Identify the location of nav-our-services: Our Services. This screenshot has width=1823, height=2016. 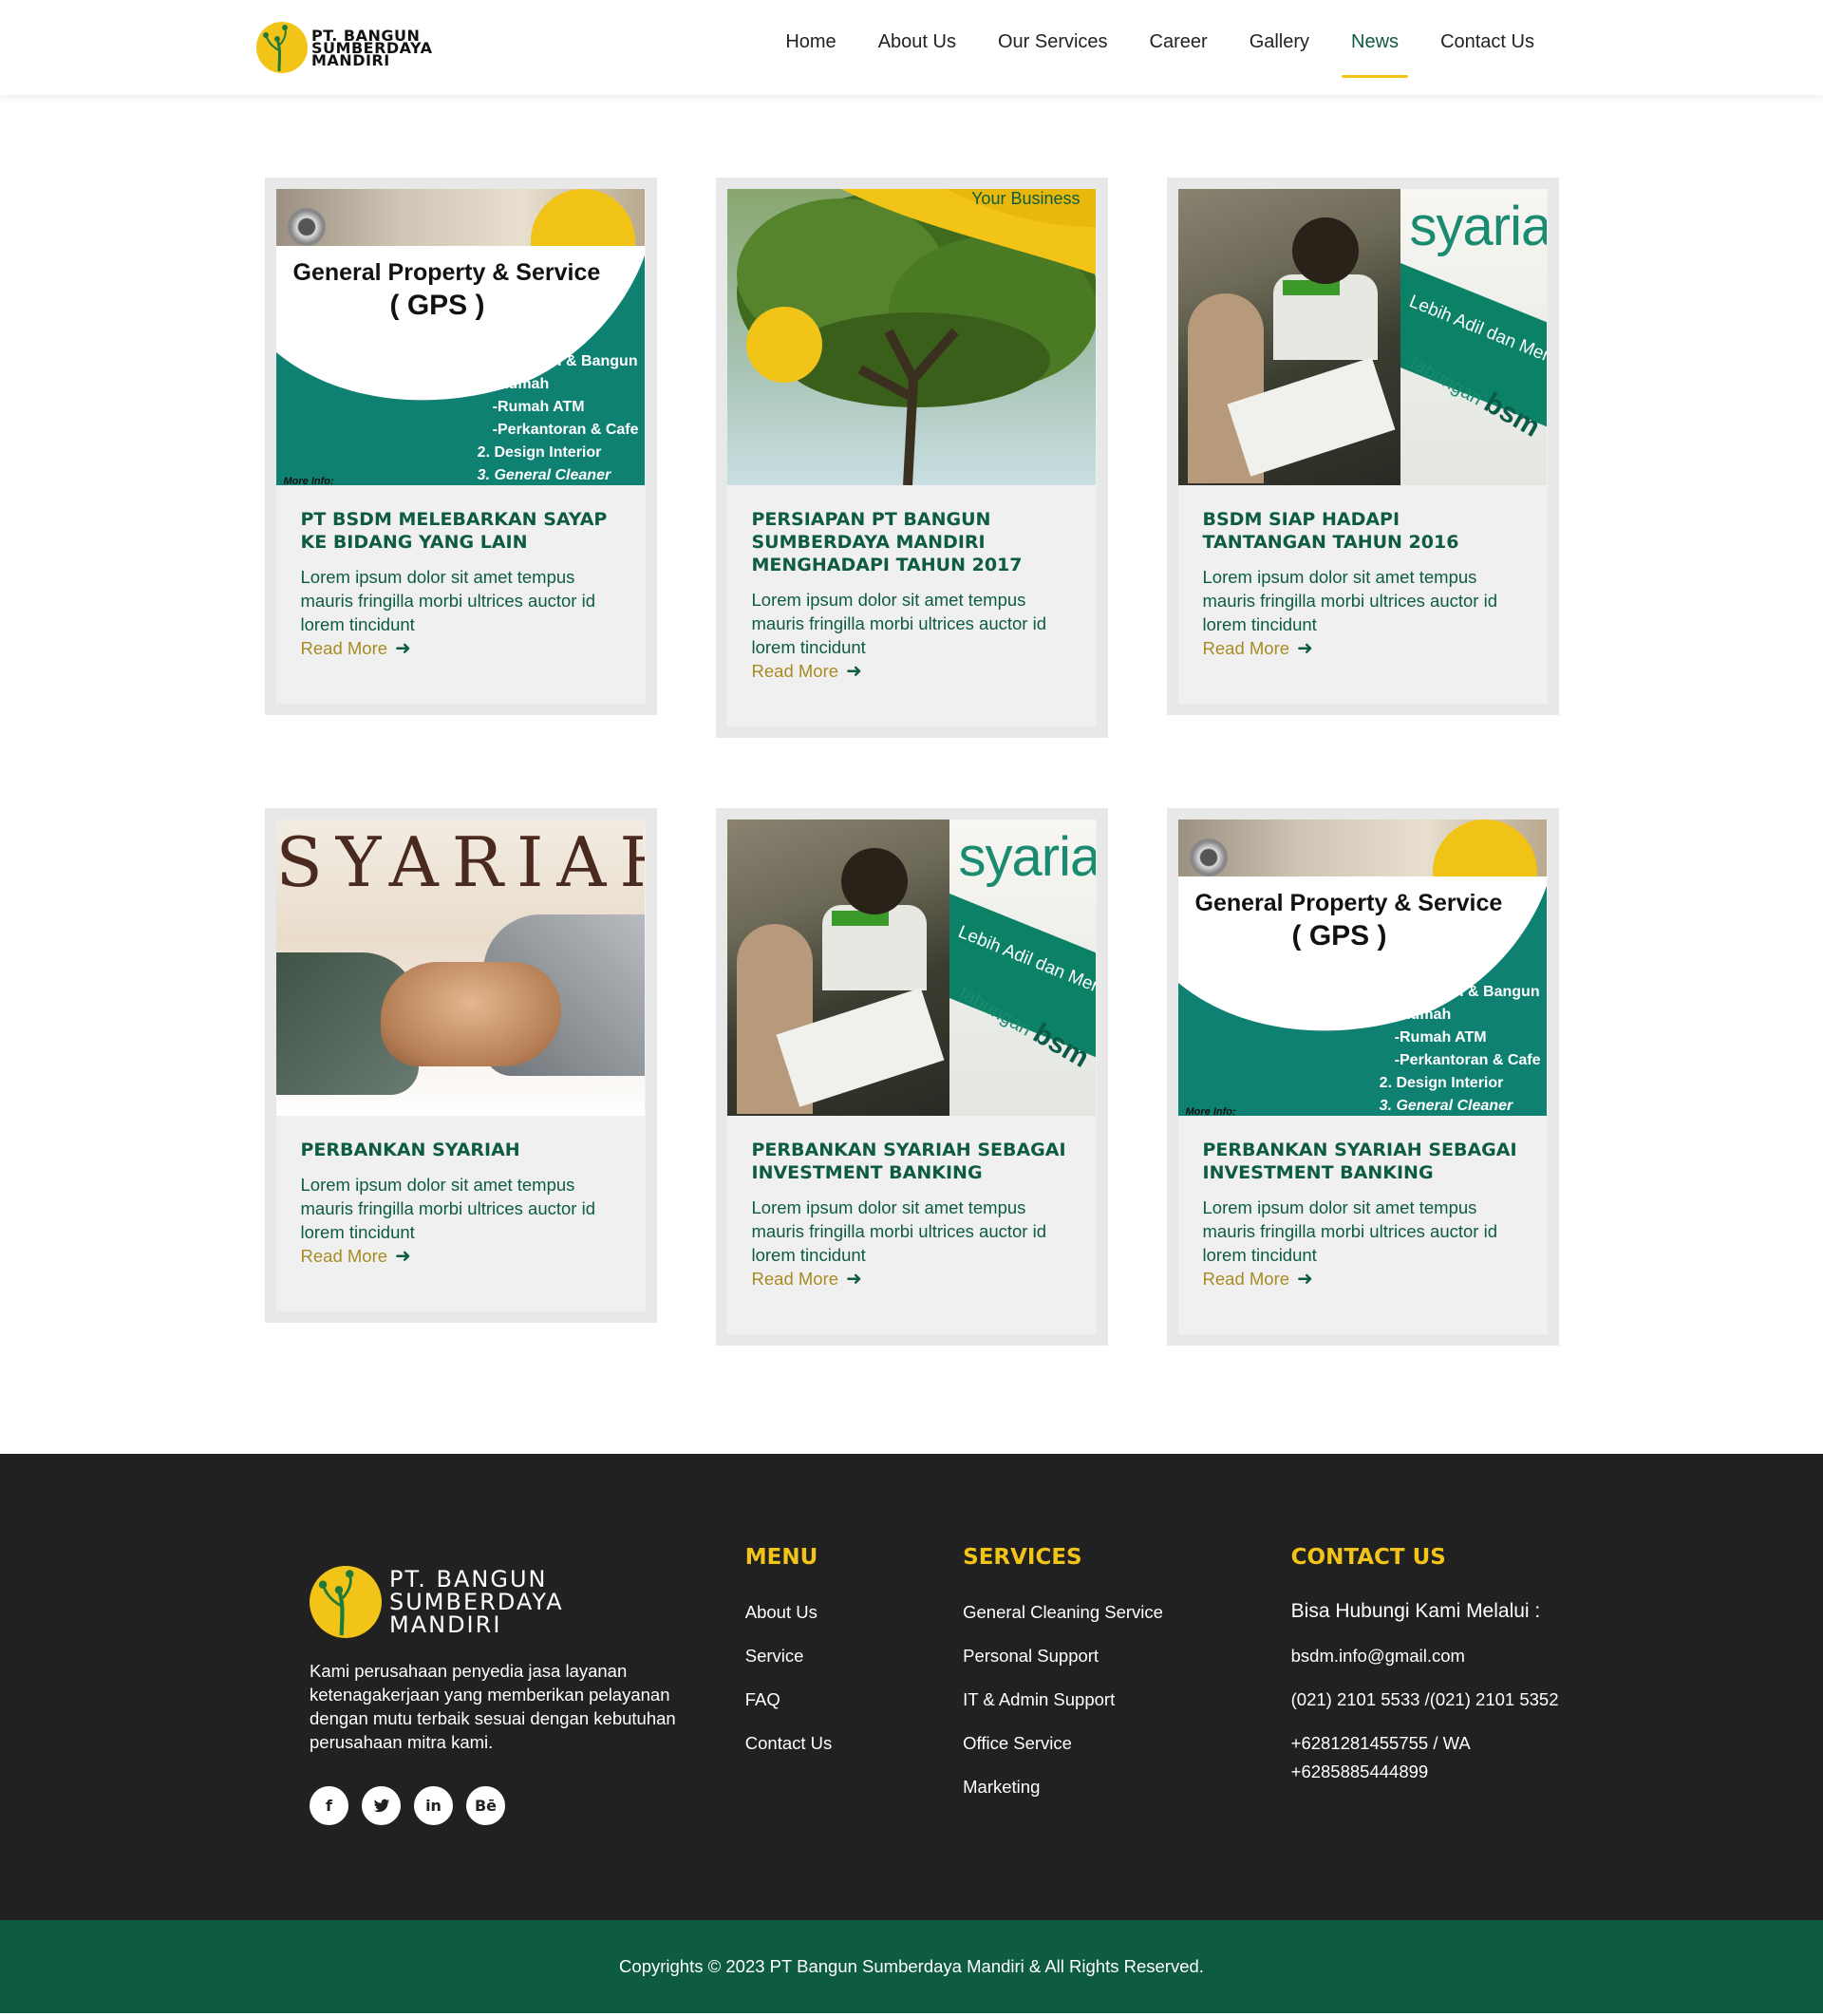
(1053, 47).